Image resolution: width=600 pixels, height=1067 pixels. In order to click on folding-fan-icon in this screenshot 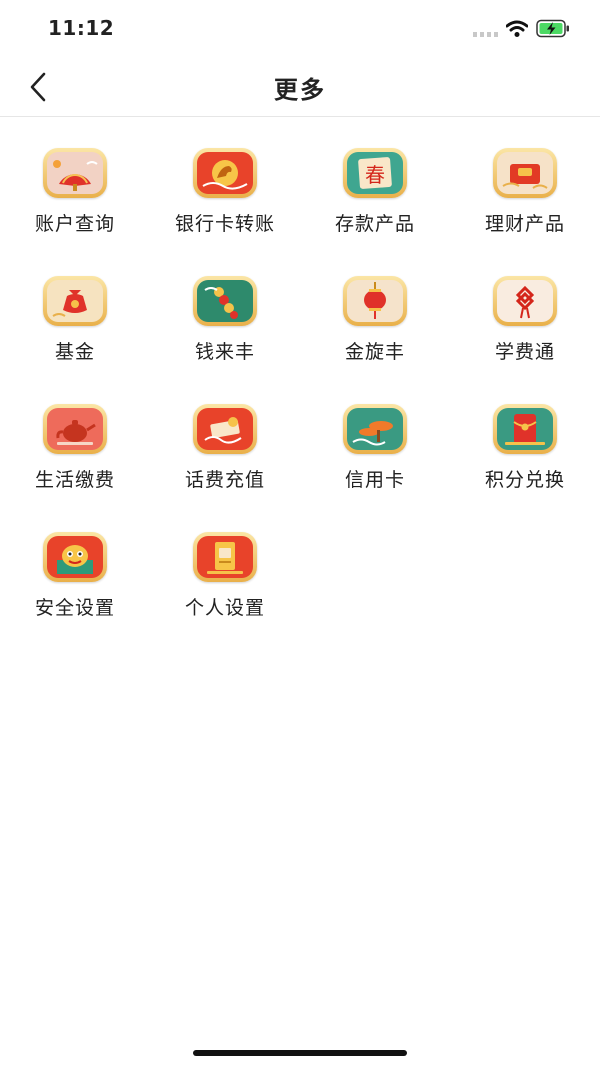, I will do `click(75, 173)`.